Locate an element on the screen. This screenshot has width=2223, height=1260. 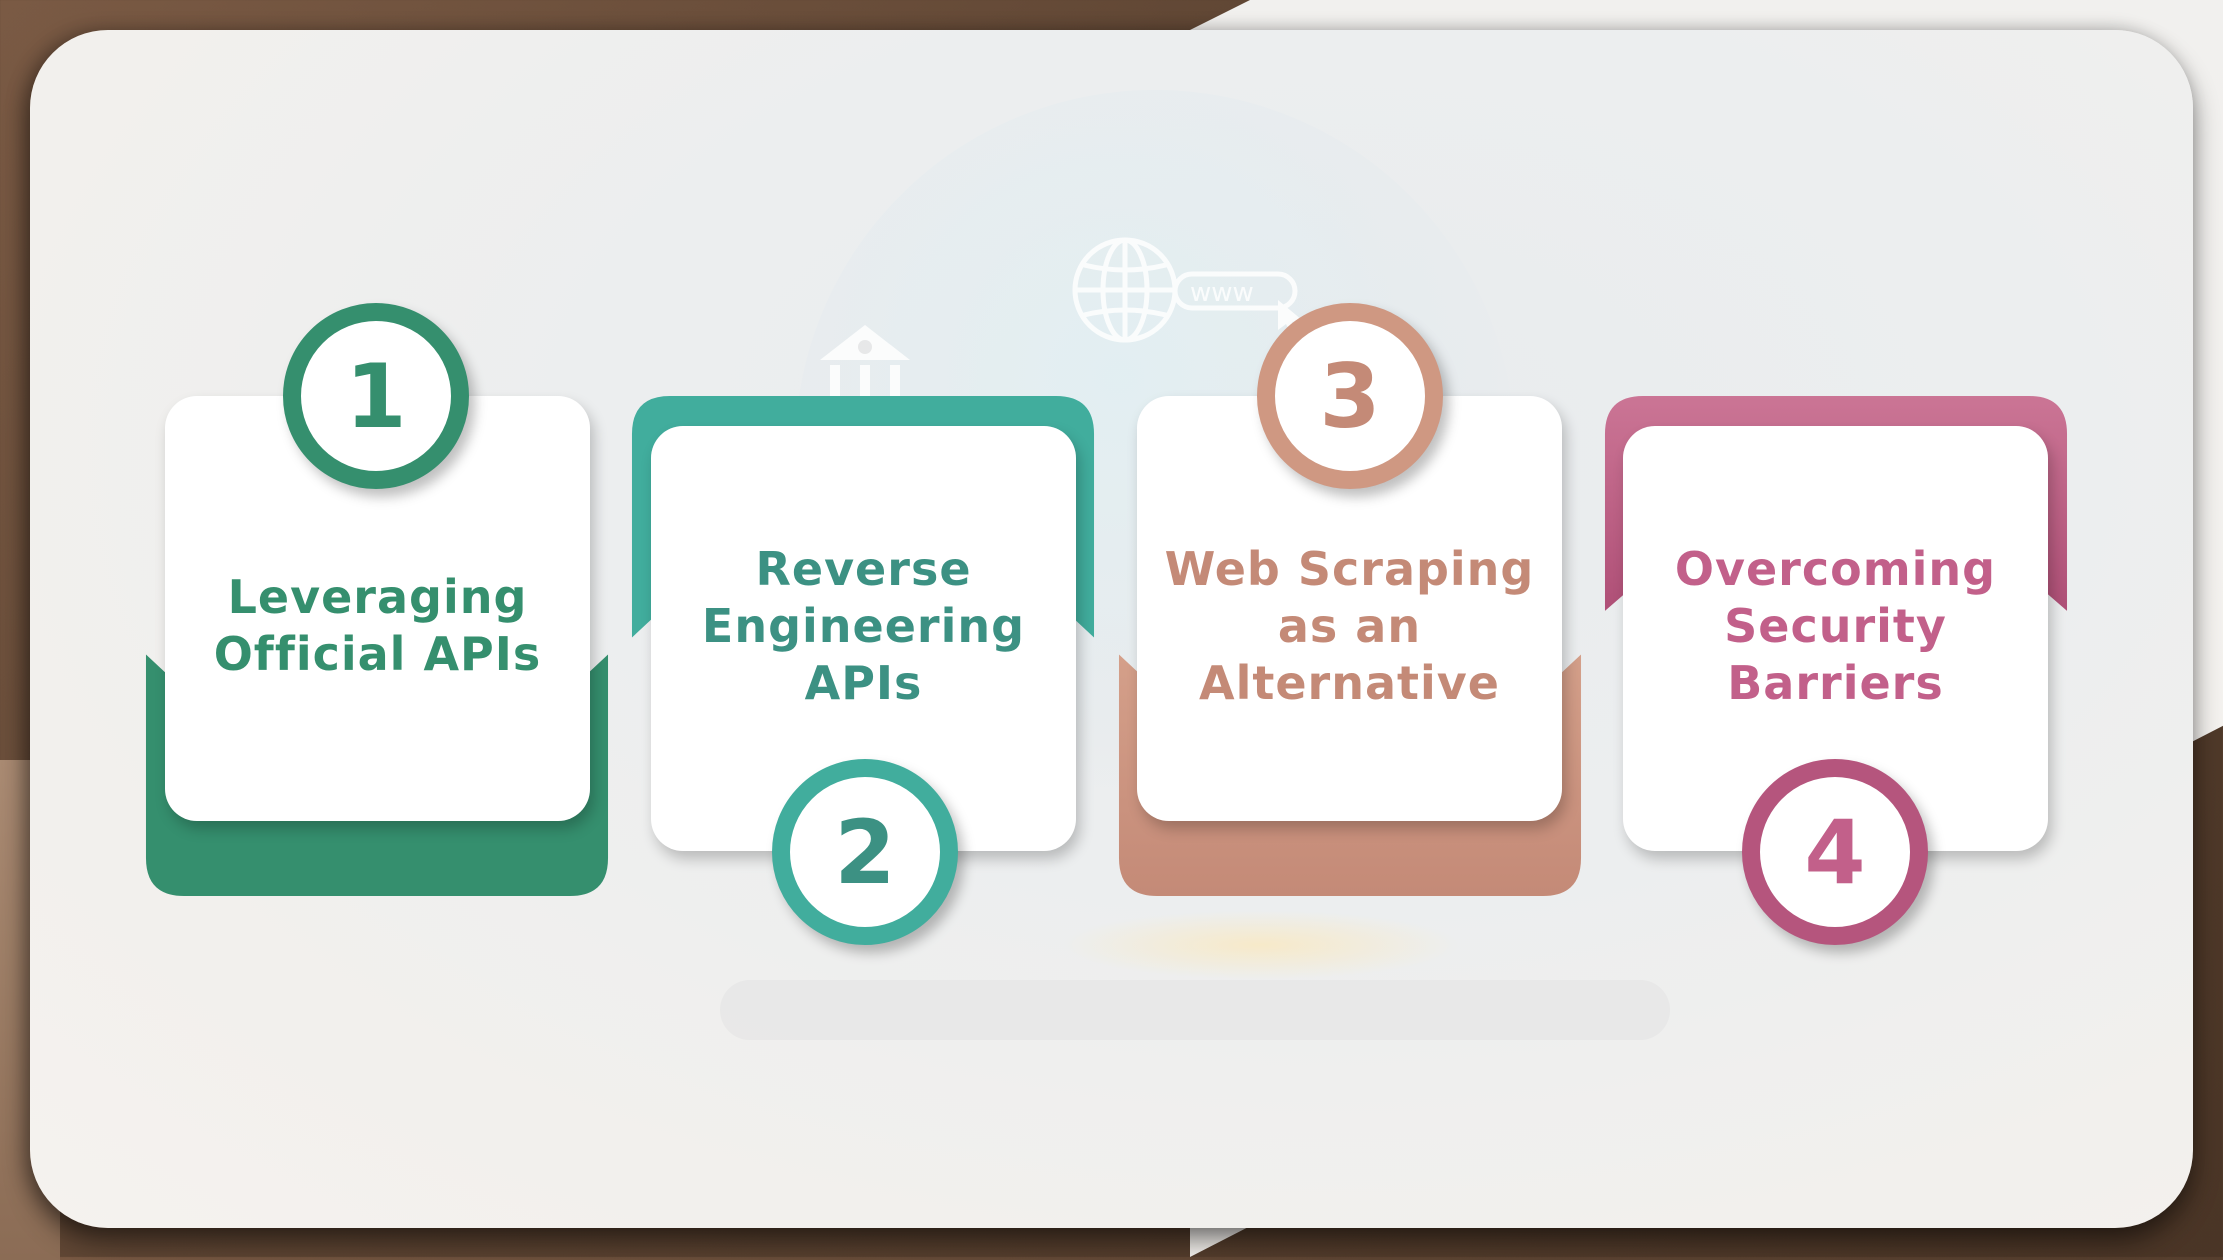
step-4-number: 4 is located at coordinates (1835, 852).